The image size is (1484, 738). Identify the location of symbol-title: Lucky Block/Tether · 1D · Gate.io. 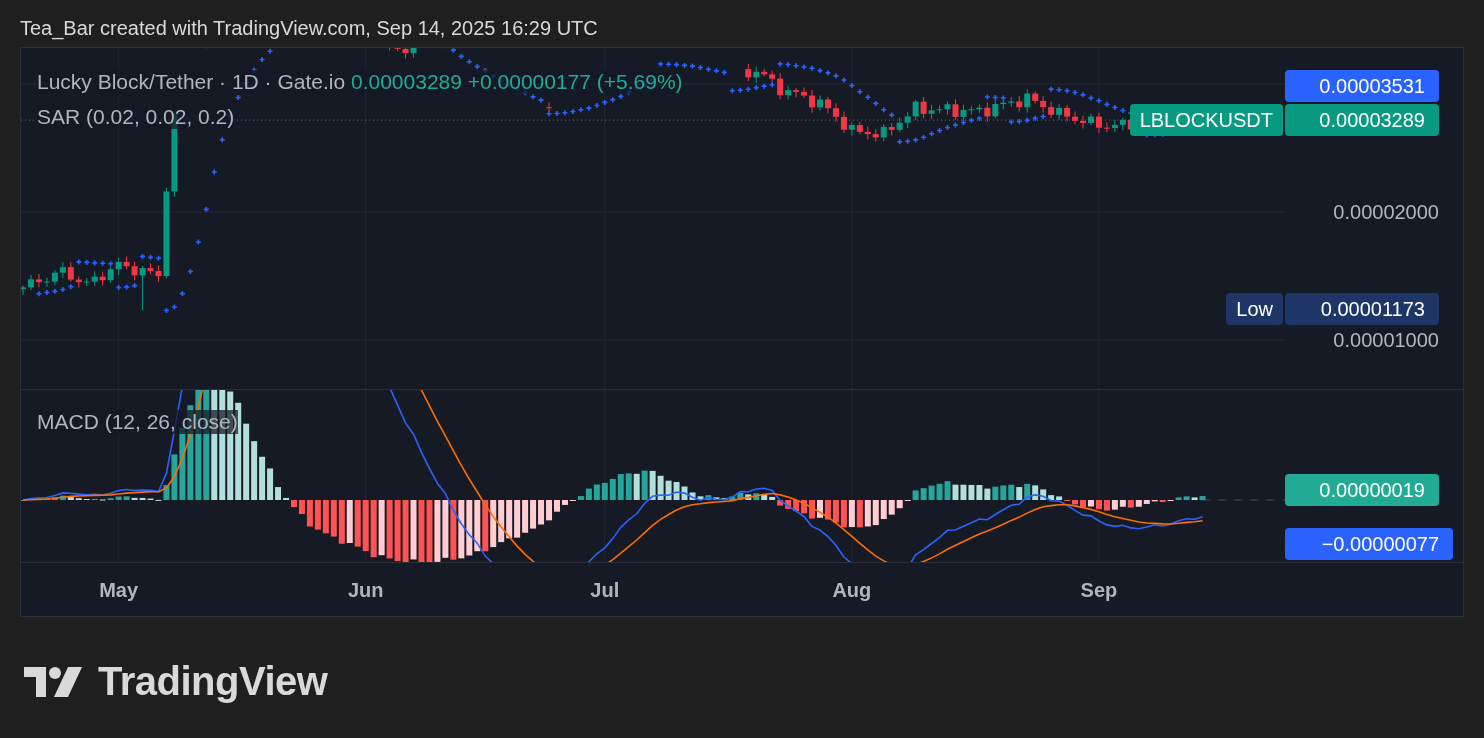
(191, 81).